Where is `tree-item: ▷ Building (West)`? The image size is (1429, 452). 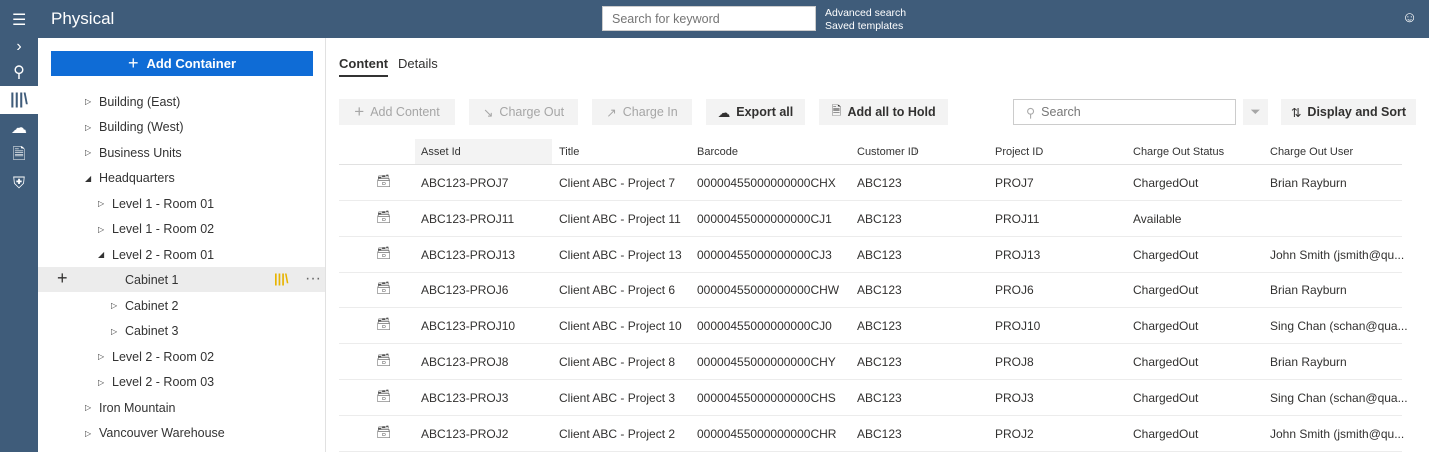
tree-item: ▷ Building (West) is located at coordinates (134, 127).